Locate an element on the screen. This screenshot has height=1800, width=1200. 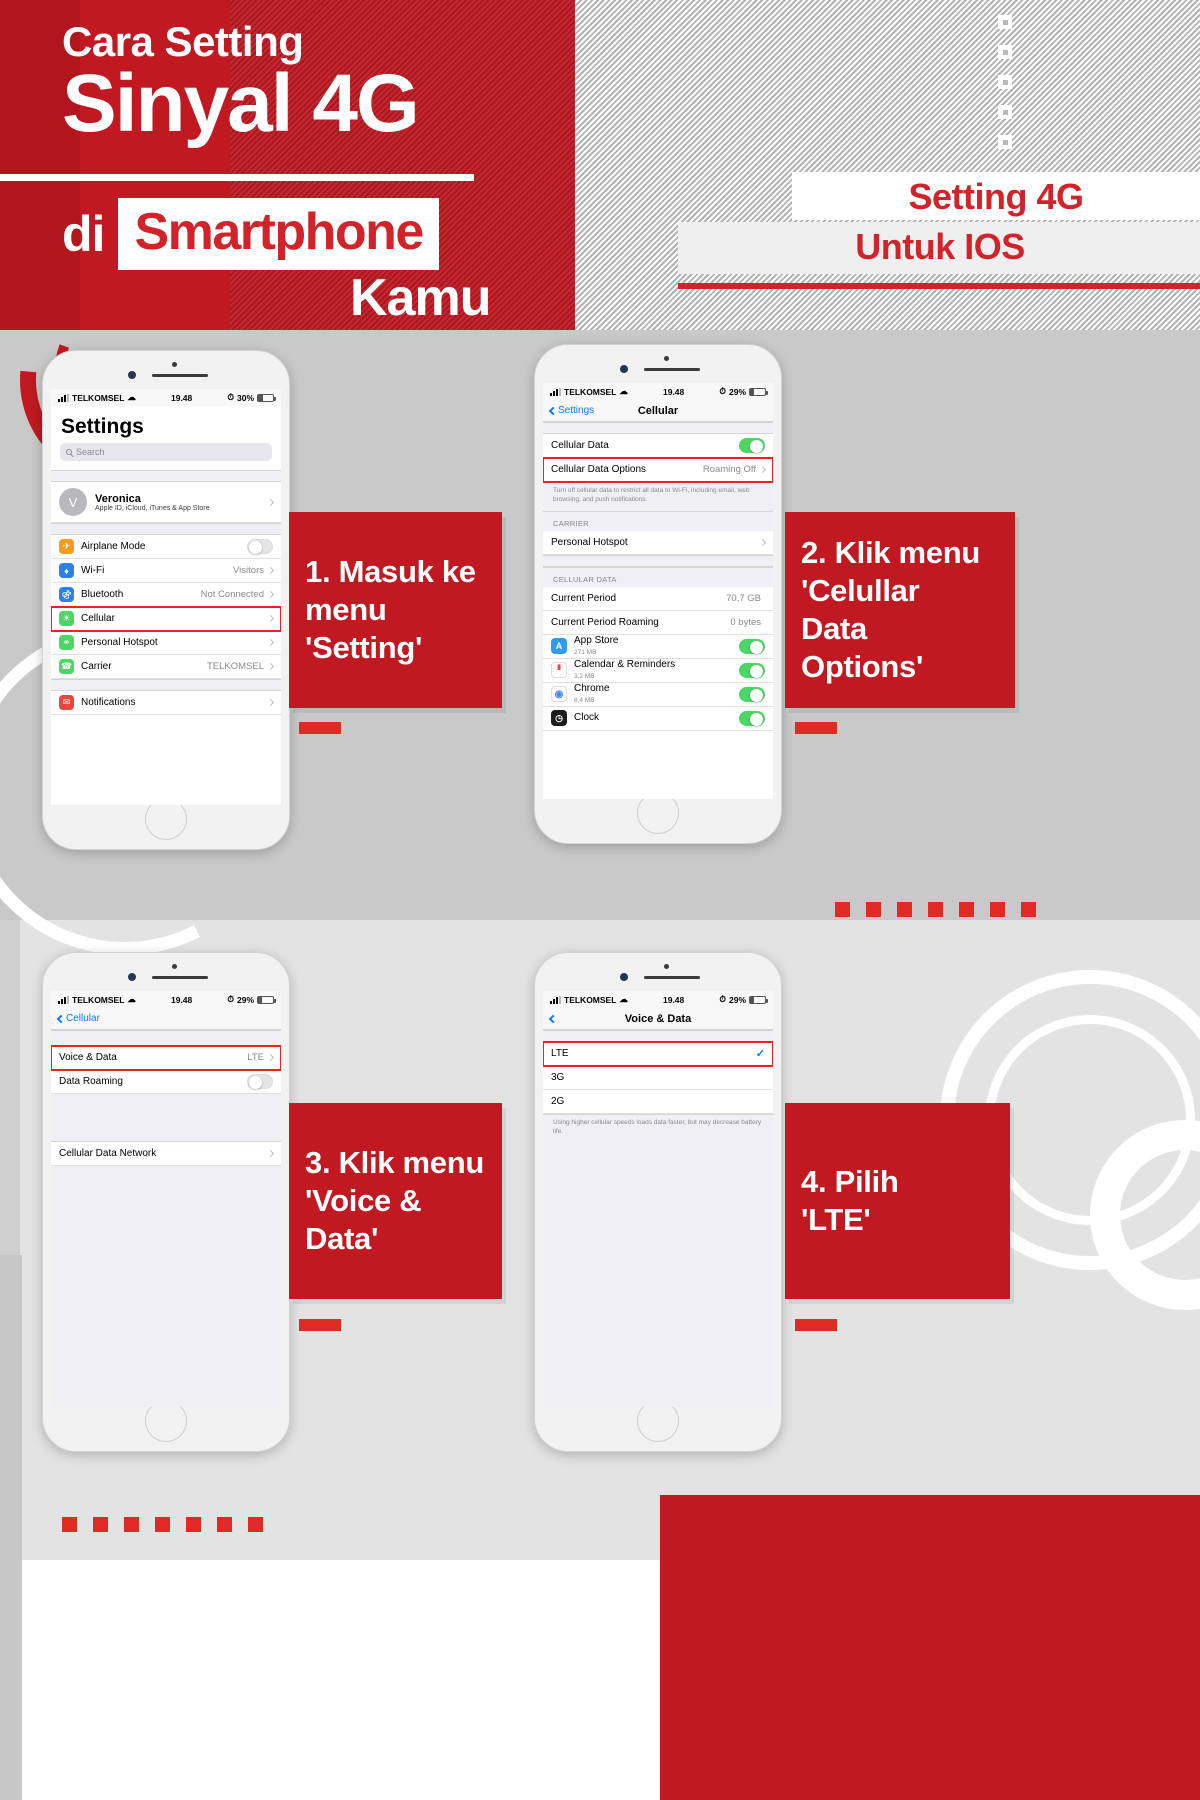
row-label: Cellular Data Network is located at coordinates (108, 1153).